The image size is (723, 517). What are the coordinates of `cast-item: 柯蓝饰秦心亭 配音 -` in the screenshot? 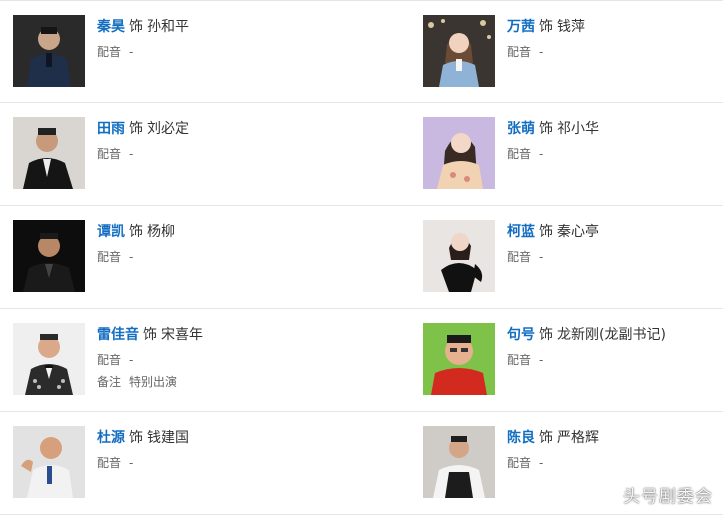 It's located at (568, 257).